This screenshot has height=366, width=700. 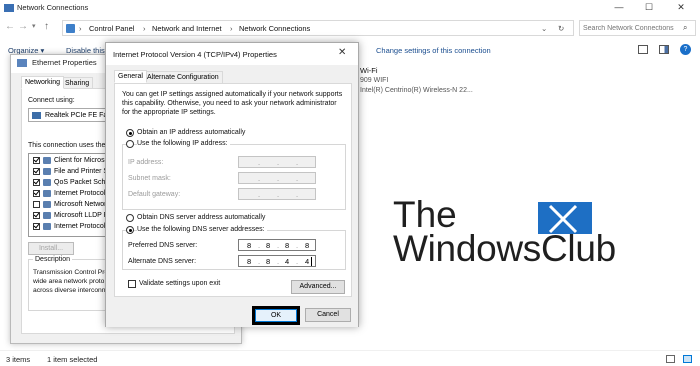 I want to click on search-box: ⌕, so click(x=637, y=28).